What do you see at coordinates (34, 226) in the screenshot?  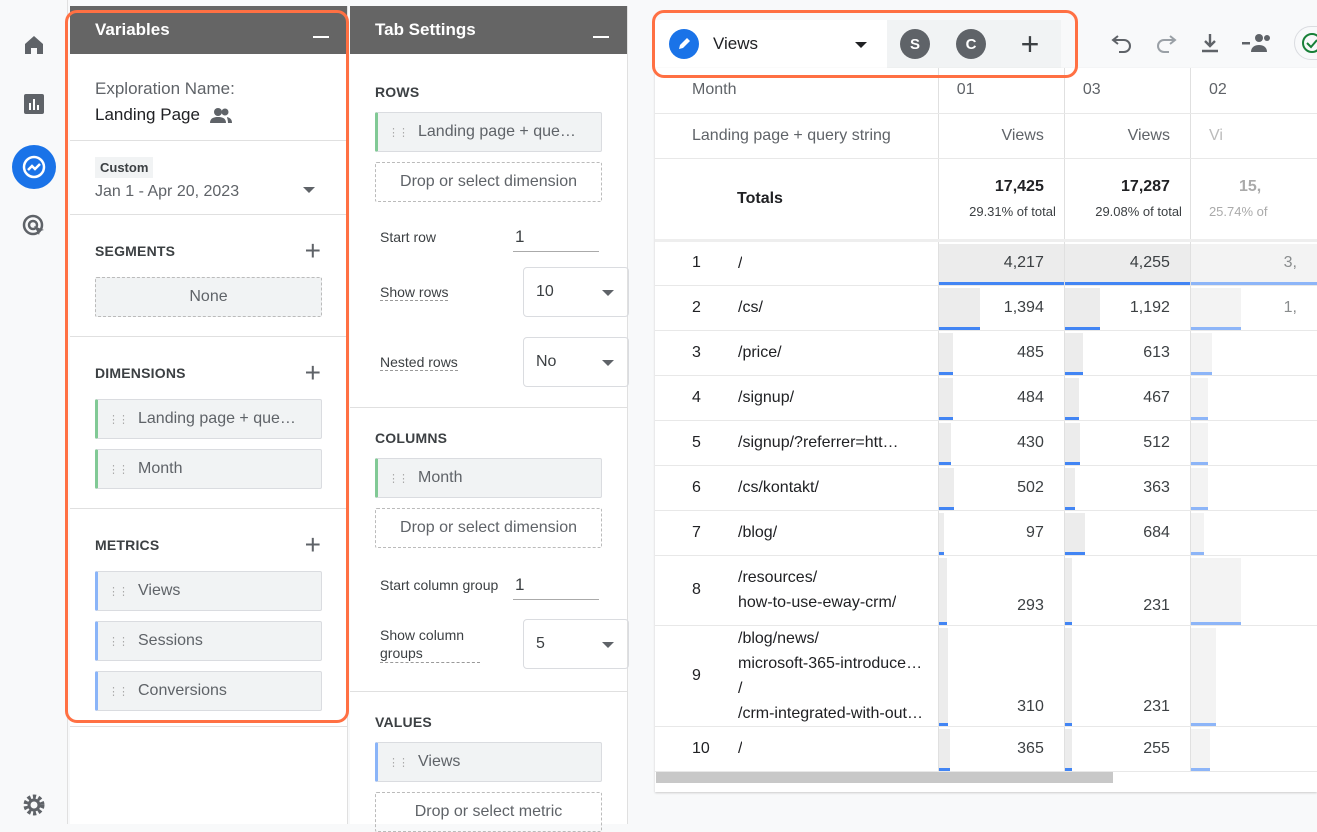 I see `advertising-icon` at bounding box center [34, 226].